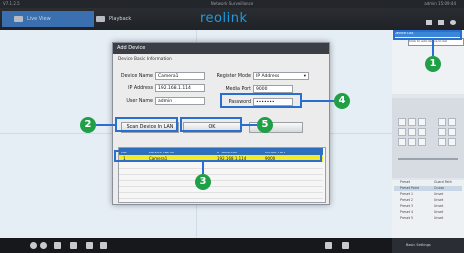 Image resolution: width=464 pixels, height=253 pixels. I want to click on highlight-password-field, so click(261, 100).